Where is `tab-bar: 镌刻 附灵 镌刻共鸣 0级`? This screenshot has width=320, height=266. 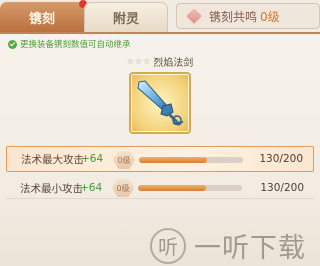
tab-bar: 镌刻 附灵 镌刻共鸣 0级 is located at coordinates (160, 16).